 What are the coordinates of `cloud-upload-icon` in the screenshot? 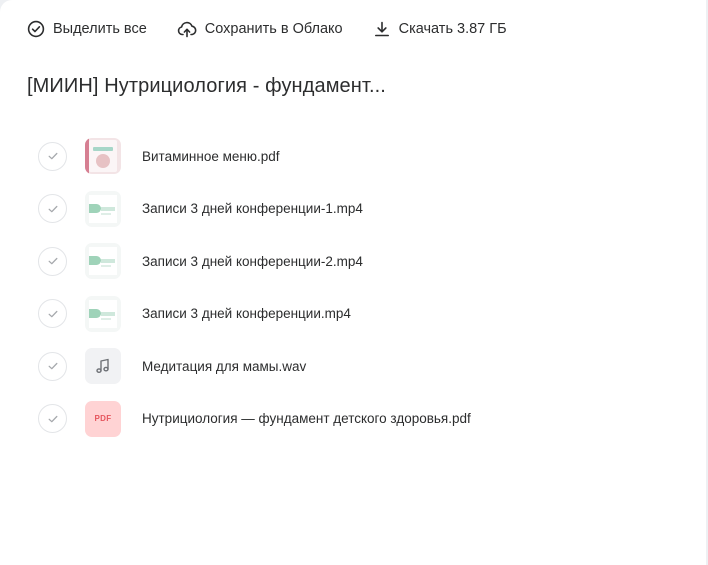 It's located at (187, 29).